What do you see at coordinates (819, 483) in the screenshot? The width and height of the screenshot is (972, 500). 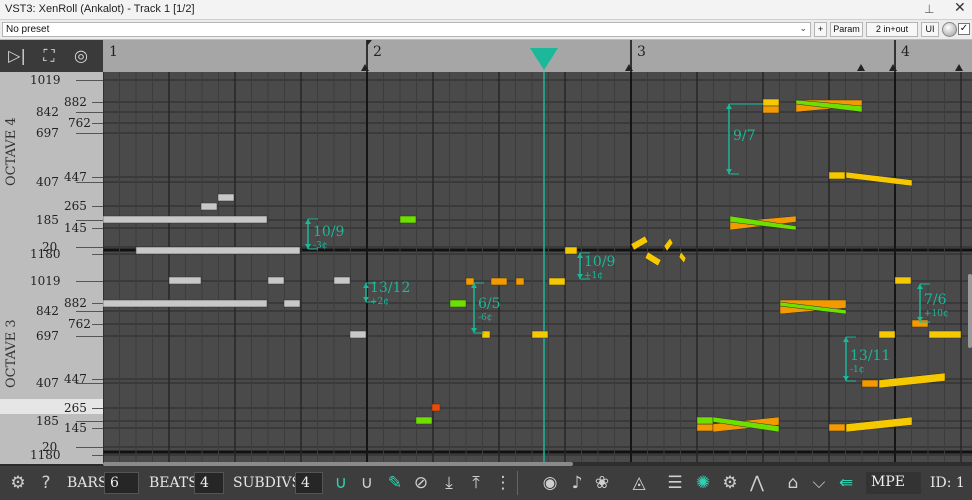 I see `chevron-circle-icon: ⌵` at bounding box center [819, 483].